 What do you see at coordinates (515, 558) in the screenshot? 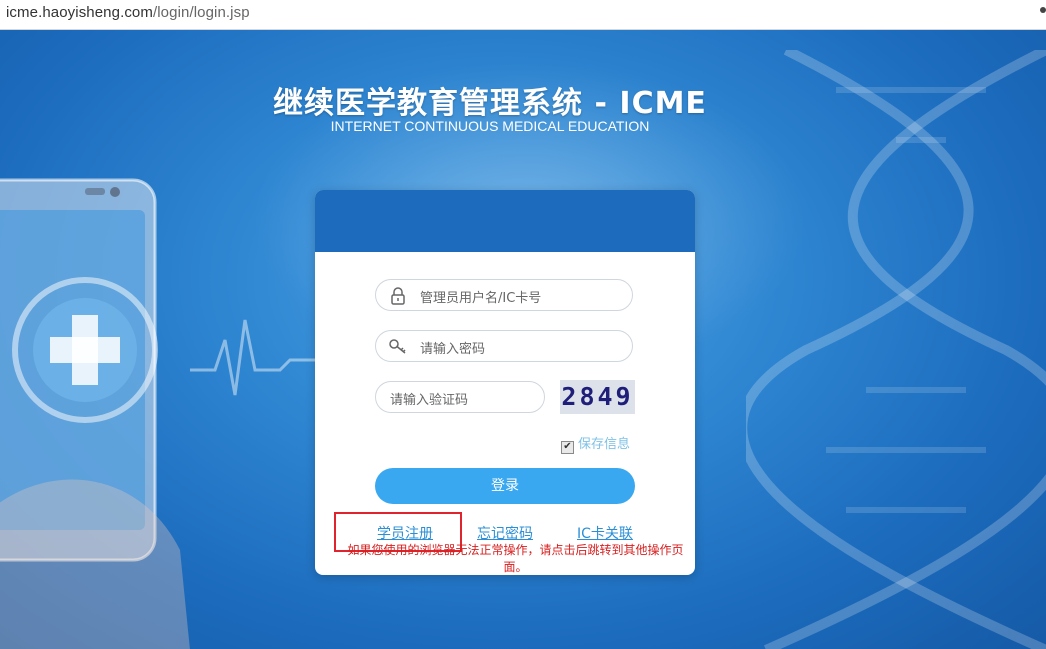
I see `browser-notice: 如果您使用的浏览器无法正常操作，请点击后跳转到其他操作页面。` at bounding box center [515, 558].